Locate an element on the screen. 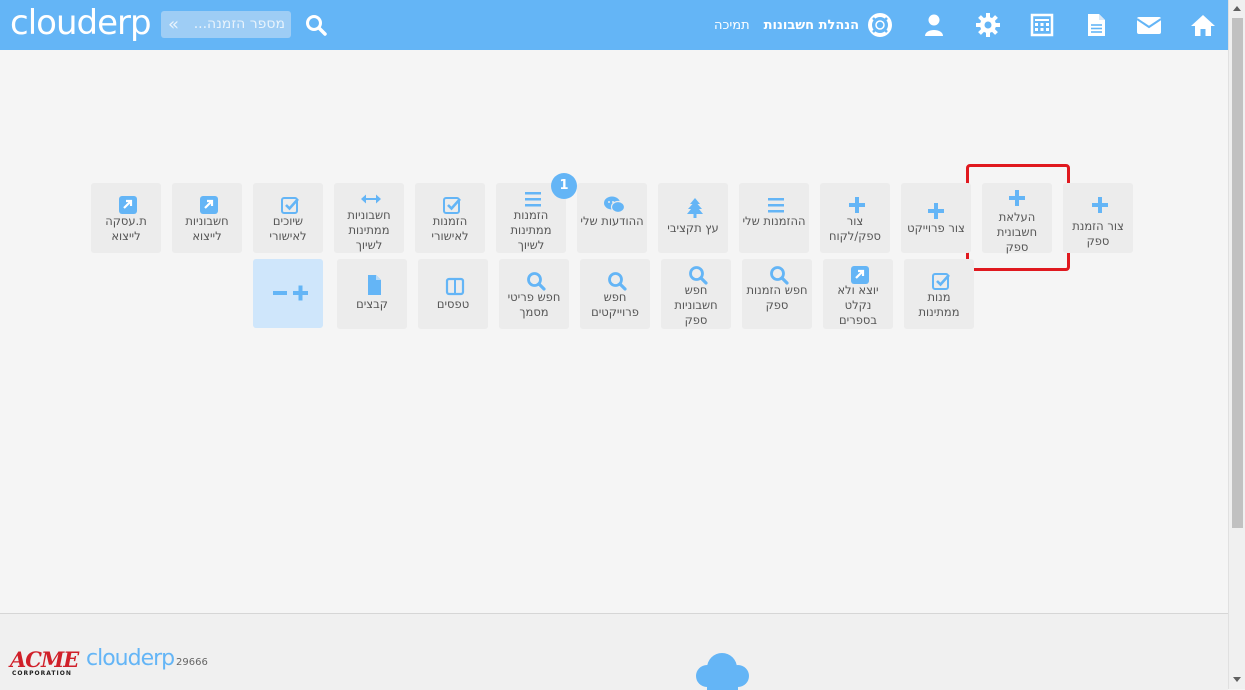 Image resolution: width=1245 pixels, height=690 pixels. columns-icon is located at coordinates (455, 286).